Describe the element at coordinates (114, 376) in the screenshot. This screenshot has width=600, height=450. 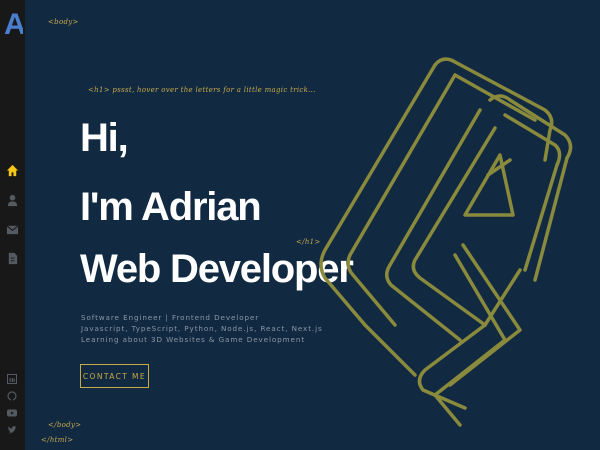
I see `contact-me-button: CONTACT ME` at that location.